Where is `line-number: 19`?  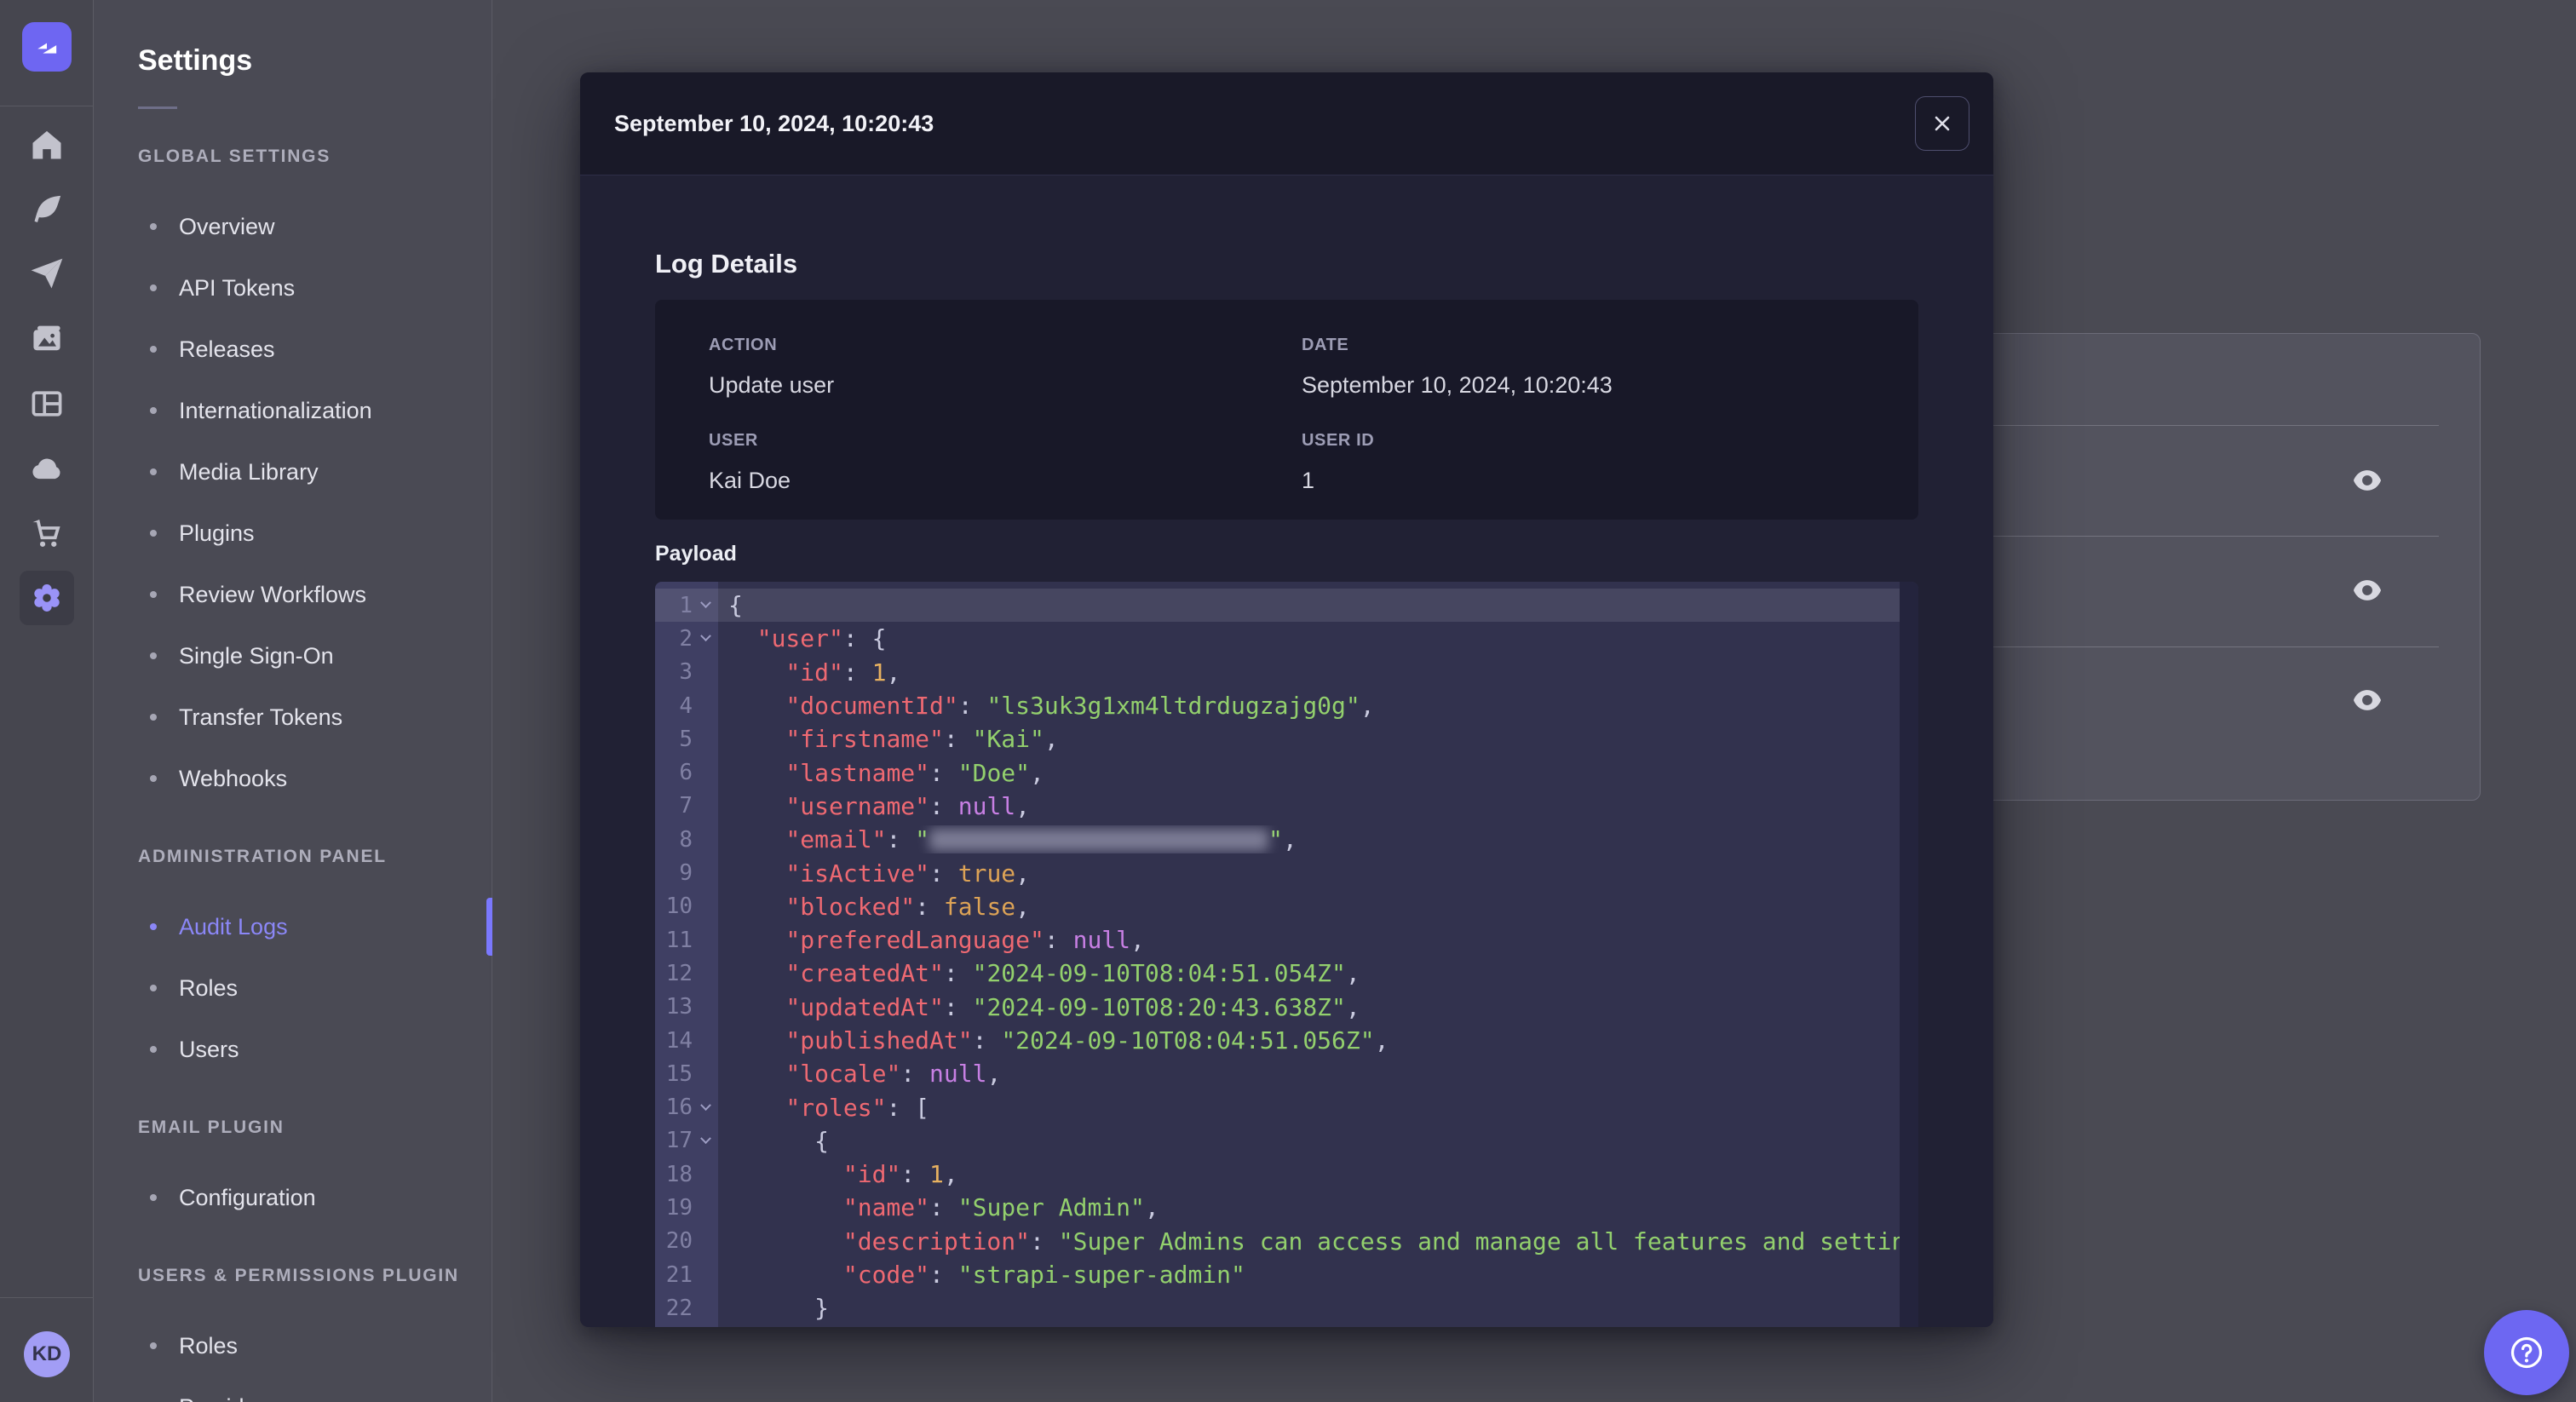
line-number: 19 is located at coordinates (679, 1207).